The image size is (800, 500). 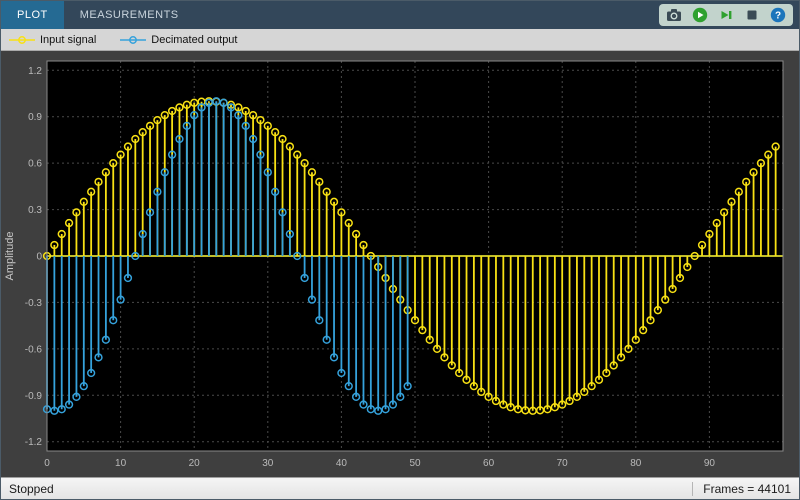 What do you see at coordinates (121, 463) in the screenshot?
I see `svg-text: 10` at bounding box center [121, 463].